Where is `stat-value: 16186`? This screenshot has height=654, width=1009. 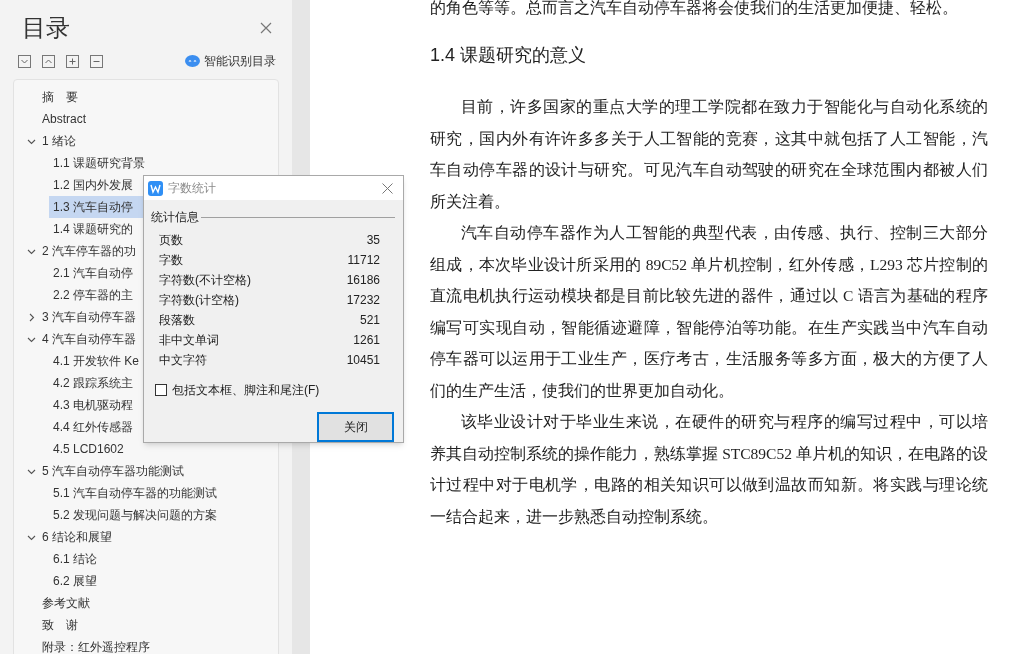 stat-value: 16186 is located at coordinates (363, 280).